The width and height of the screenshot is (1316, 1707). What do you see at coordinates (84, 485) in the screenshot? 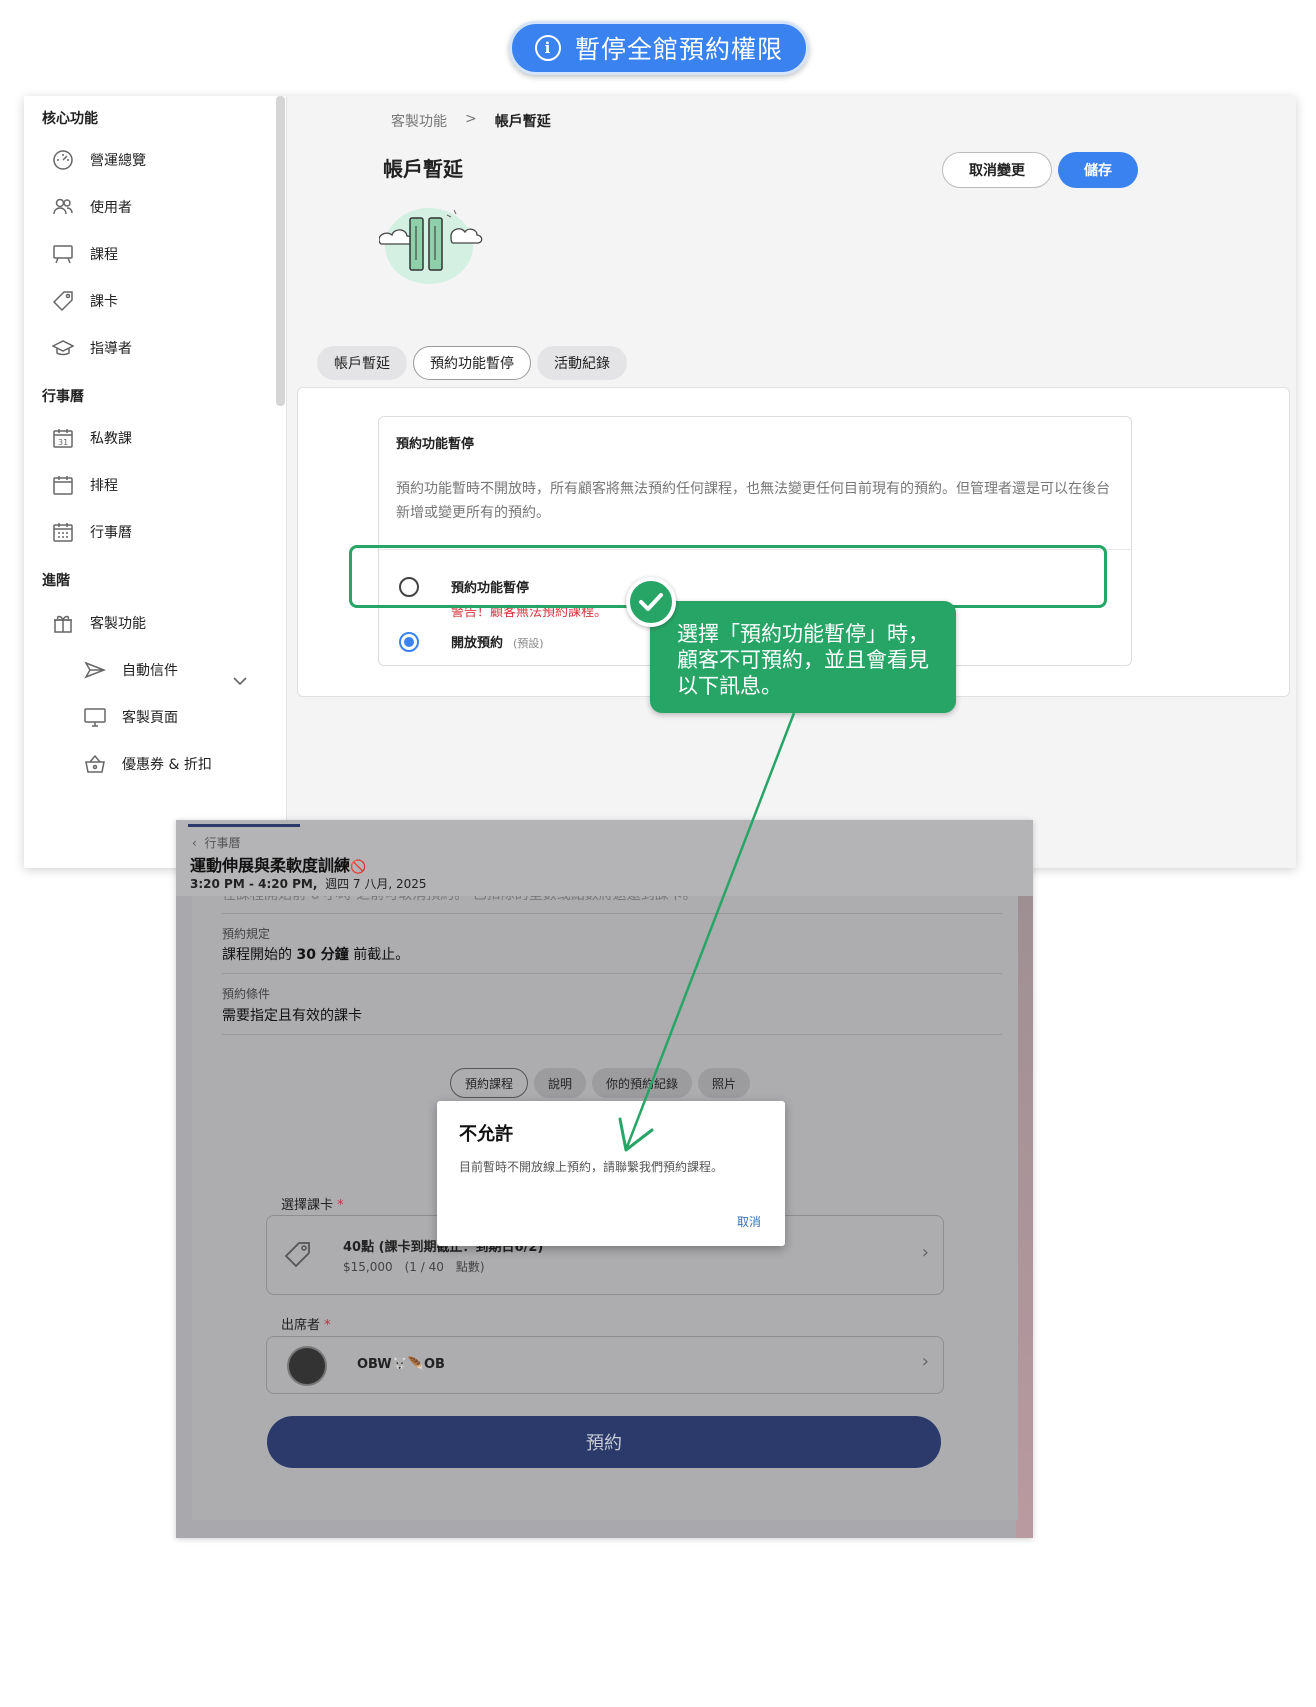
I see `sidebar-item-schedule: 排程` at bounding box center [84, 485].